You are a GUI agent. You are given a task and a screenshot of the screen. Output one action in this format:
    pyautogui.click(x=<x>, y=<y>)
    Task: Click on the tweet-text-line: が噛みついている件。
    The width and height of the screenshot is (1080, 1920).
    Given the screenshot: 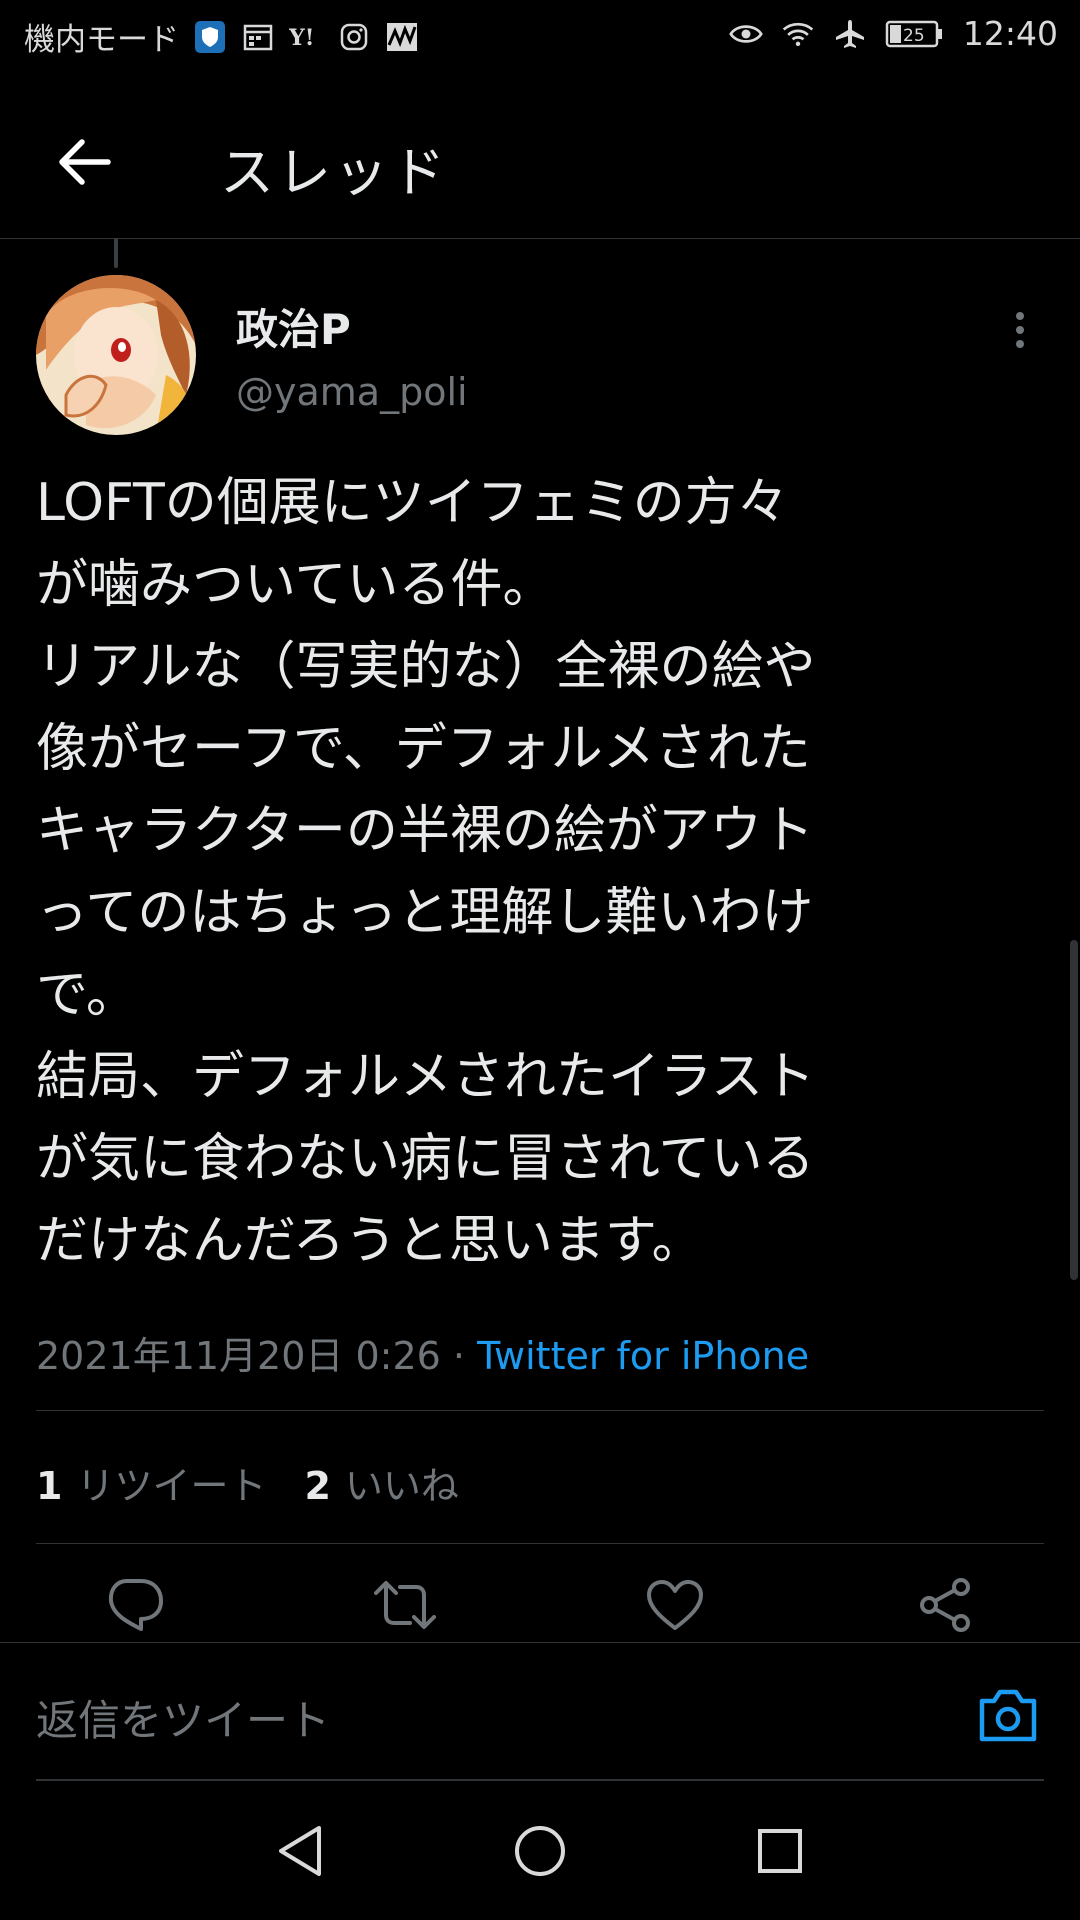 What is the action you would take?
    pyautogui.click(x=295, y=585)
    